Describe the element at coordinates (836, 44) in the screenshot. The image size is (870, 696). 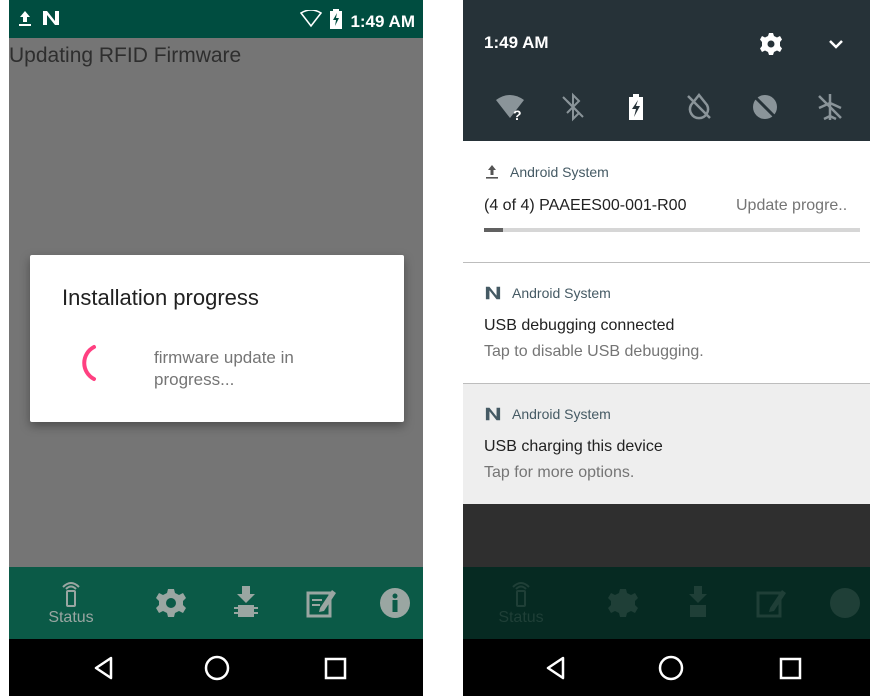
I see `chevron-down-icon` at that location.